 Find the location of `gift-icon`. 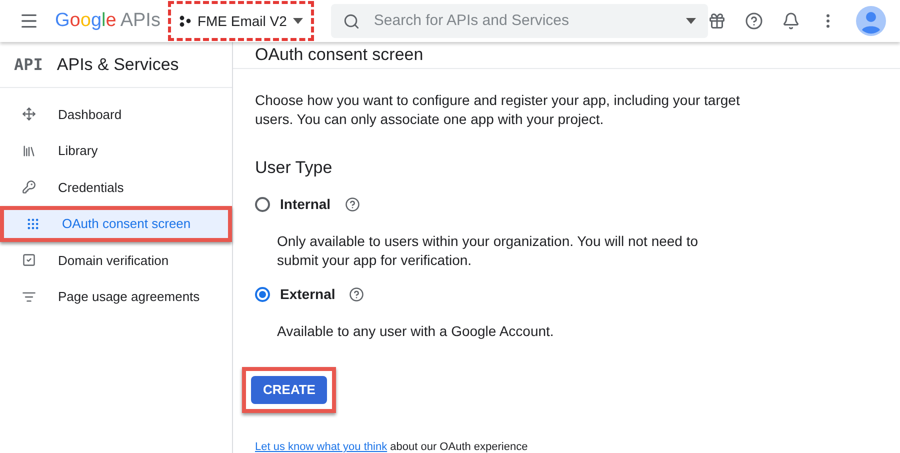

gift-icon is located at coordinates (717, 21).